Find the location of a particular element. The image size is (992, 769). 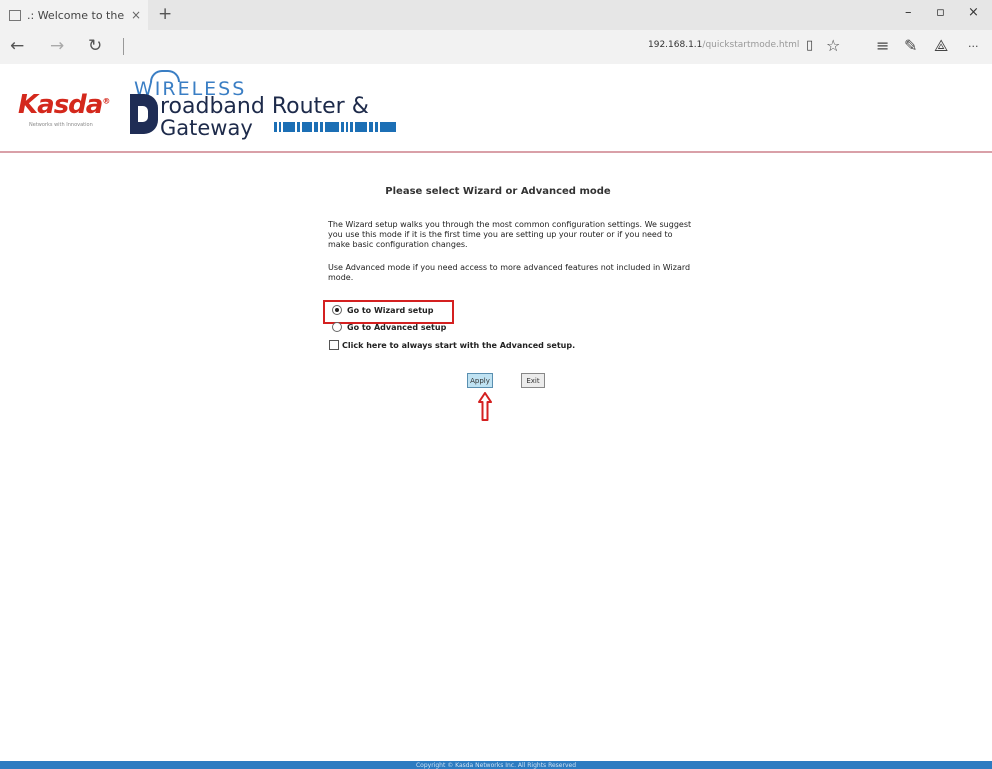

hub-icon: ≡ is located at coordinates (882, 45).